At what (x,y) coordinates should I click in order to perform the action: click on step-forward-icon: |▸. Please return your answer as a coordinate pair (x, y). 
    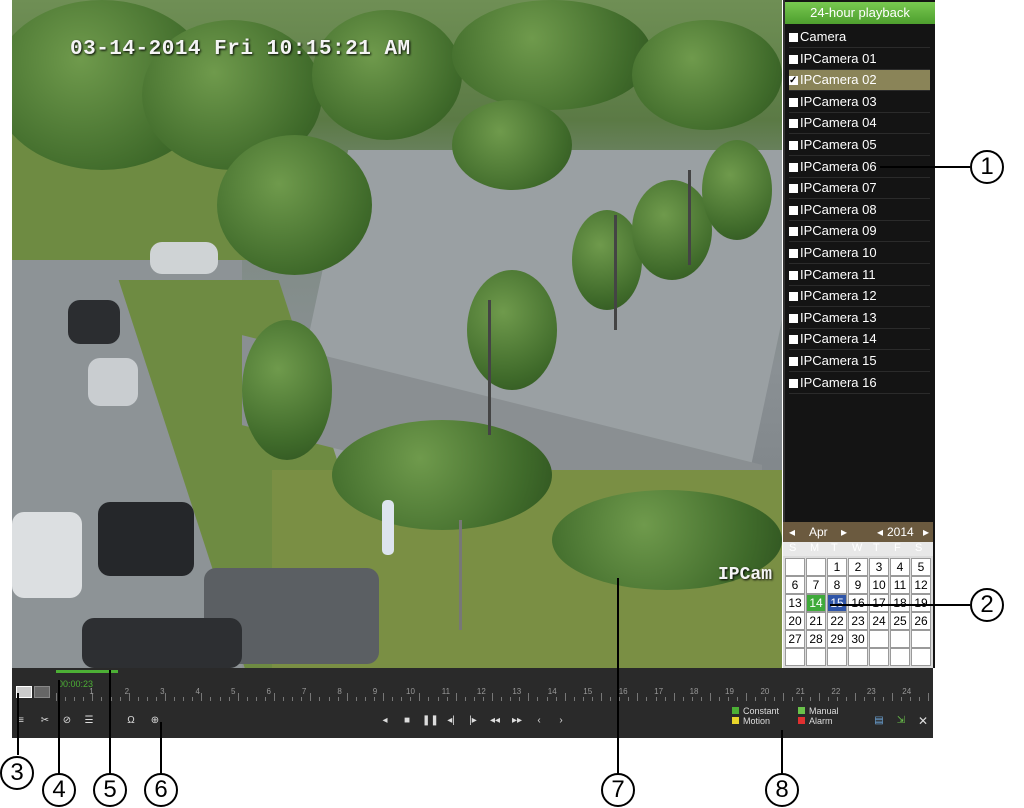
    Looking at the image, I should click on (473, 721).